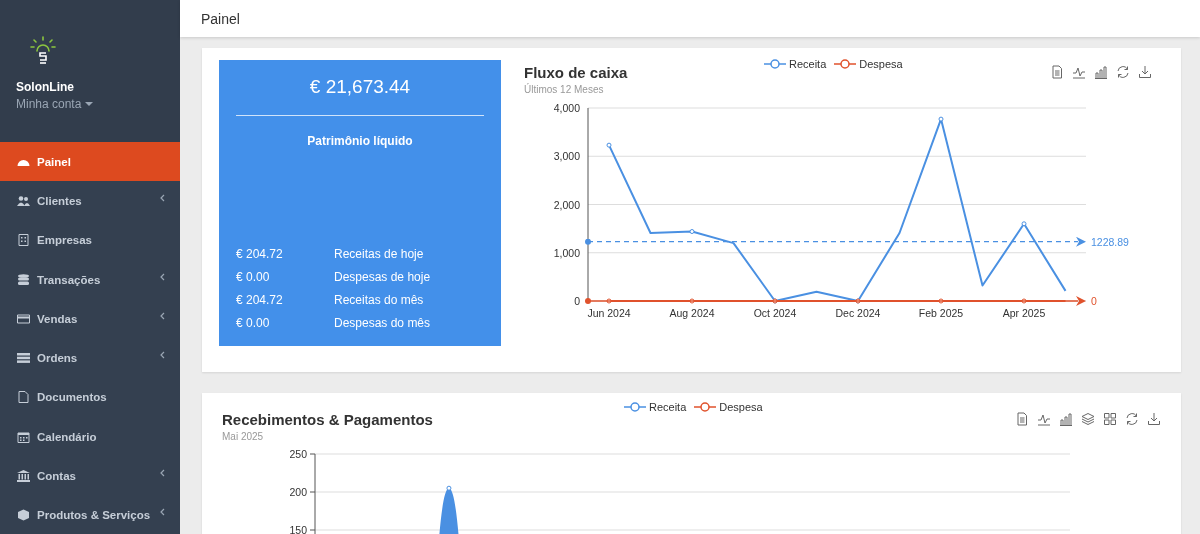 The width and height of the screenshot is (1200, 534). Describe the element at coordinates (90, 514) in the screenshot. I see `sidebar-item: Produtos & Serviços` at that location.